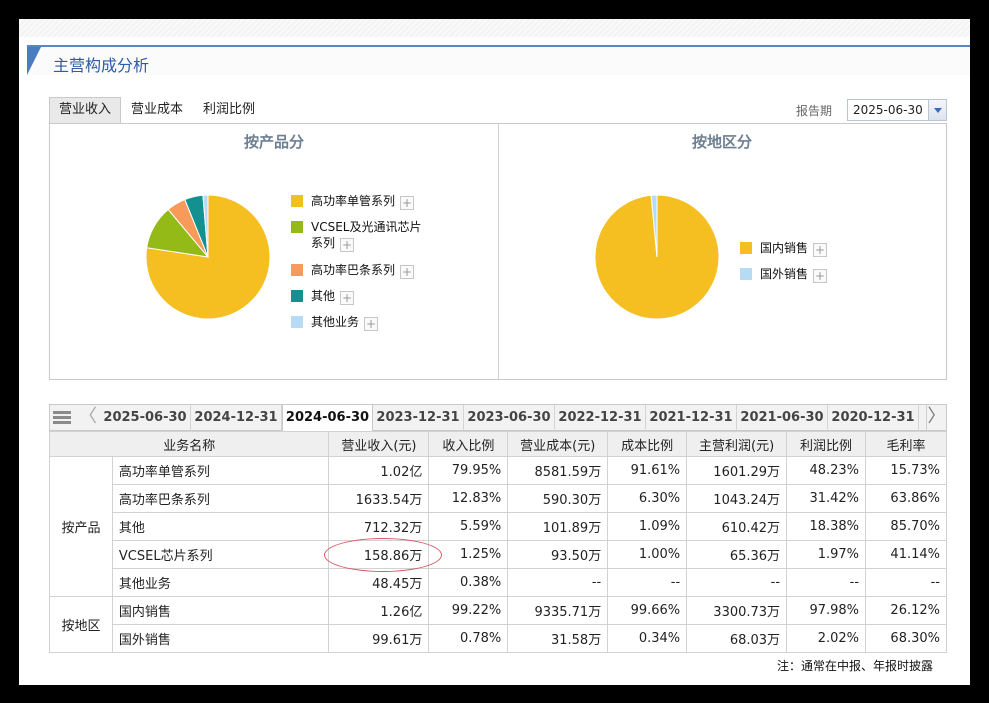 This screenshot has width=989, height=703. I want to click on value-cell: 1043.24万, so click(737, 498).